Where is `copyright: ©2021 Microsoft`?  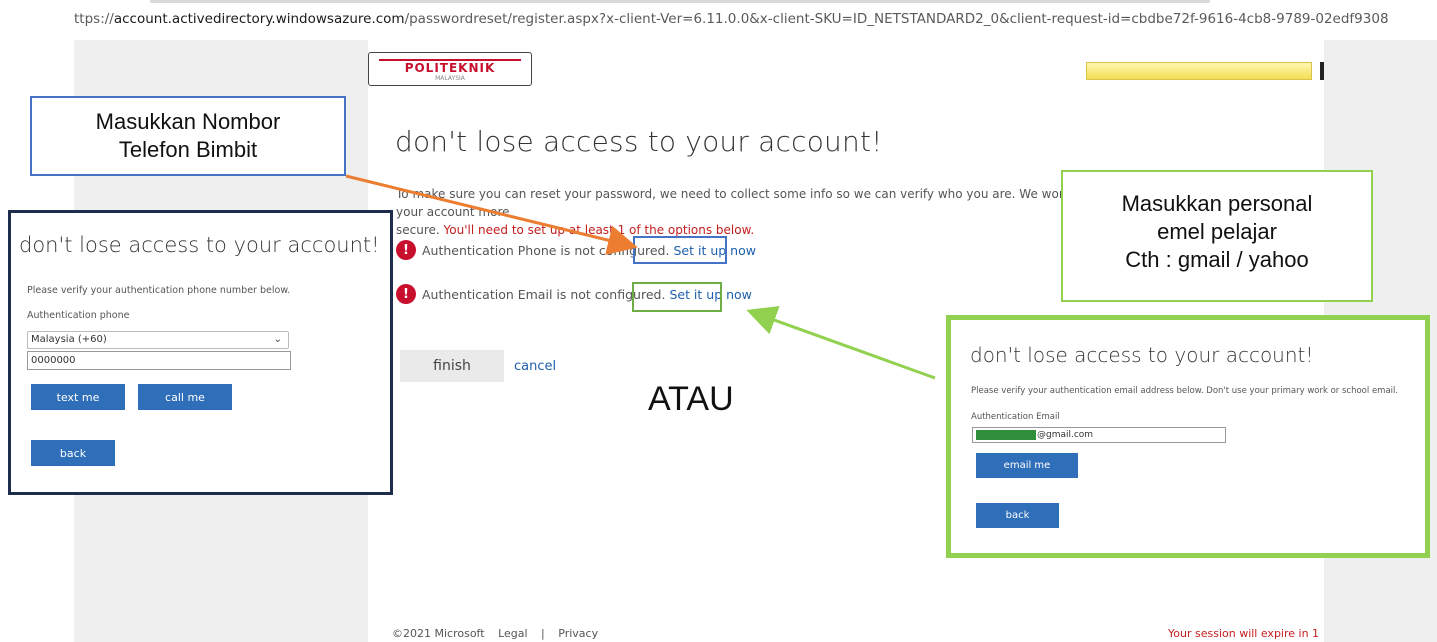 copyright: ©2021 Microsoft is located at coordinates (438, 633).